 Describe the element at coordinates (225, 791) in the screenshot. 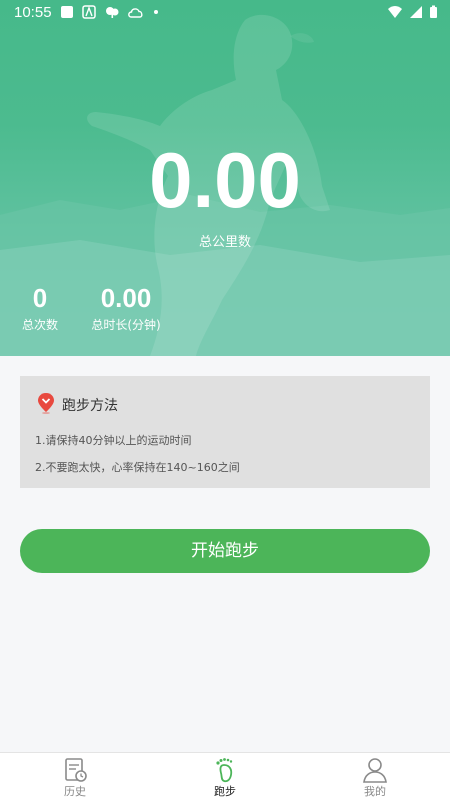

I see `tab-label: 跑步` at that location.